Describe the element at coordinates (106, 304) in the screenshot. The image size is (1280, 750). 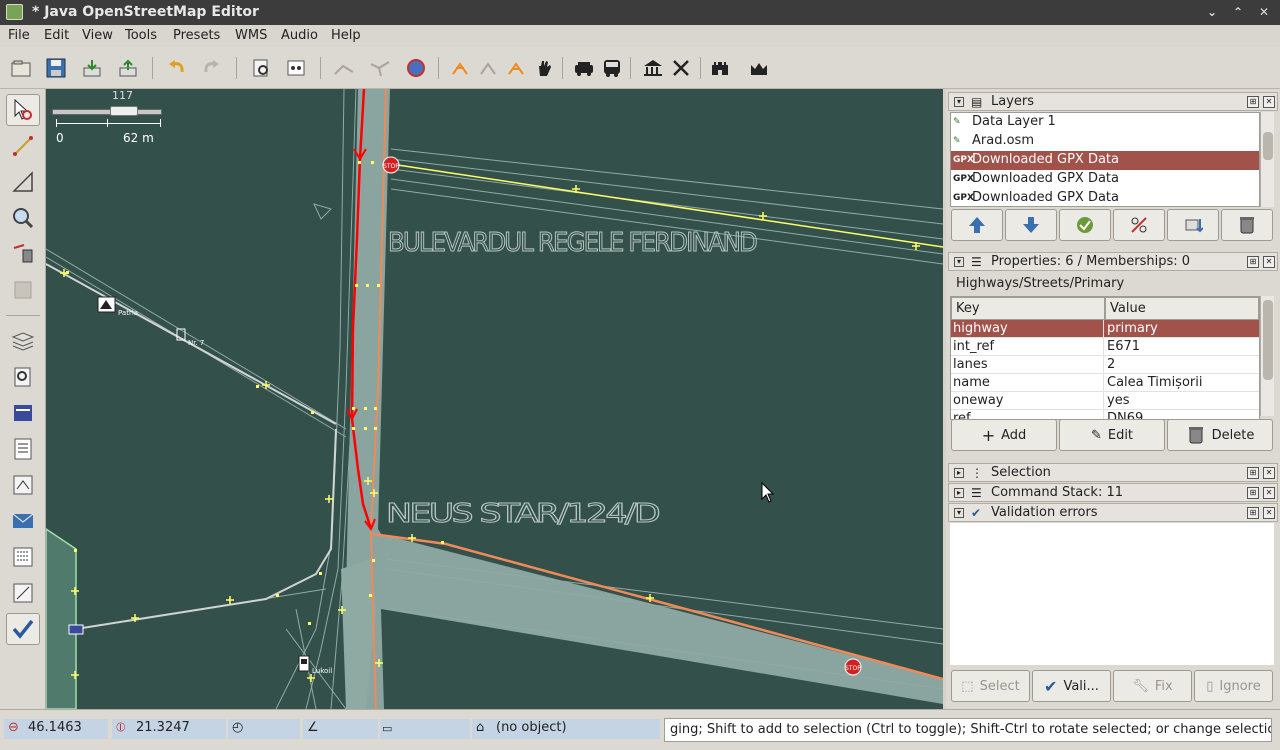
I see `poi-theatre-icon` at that location.